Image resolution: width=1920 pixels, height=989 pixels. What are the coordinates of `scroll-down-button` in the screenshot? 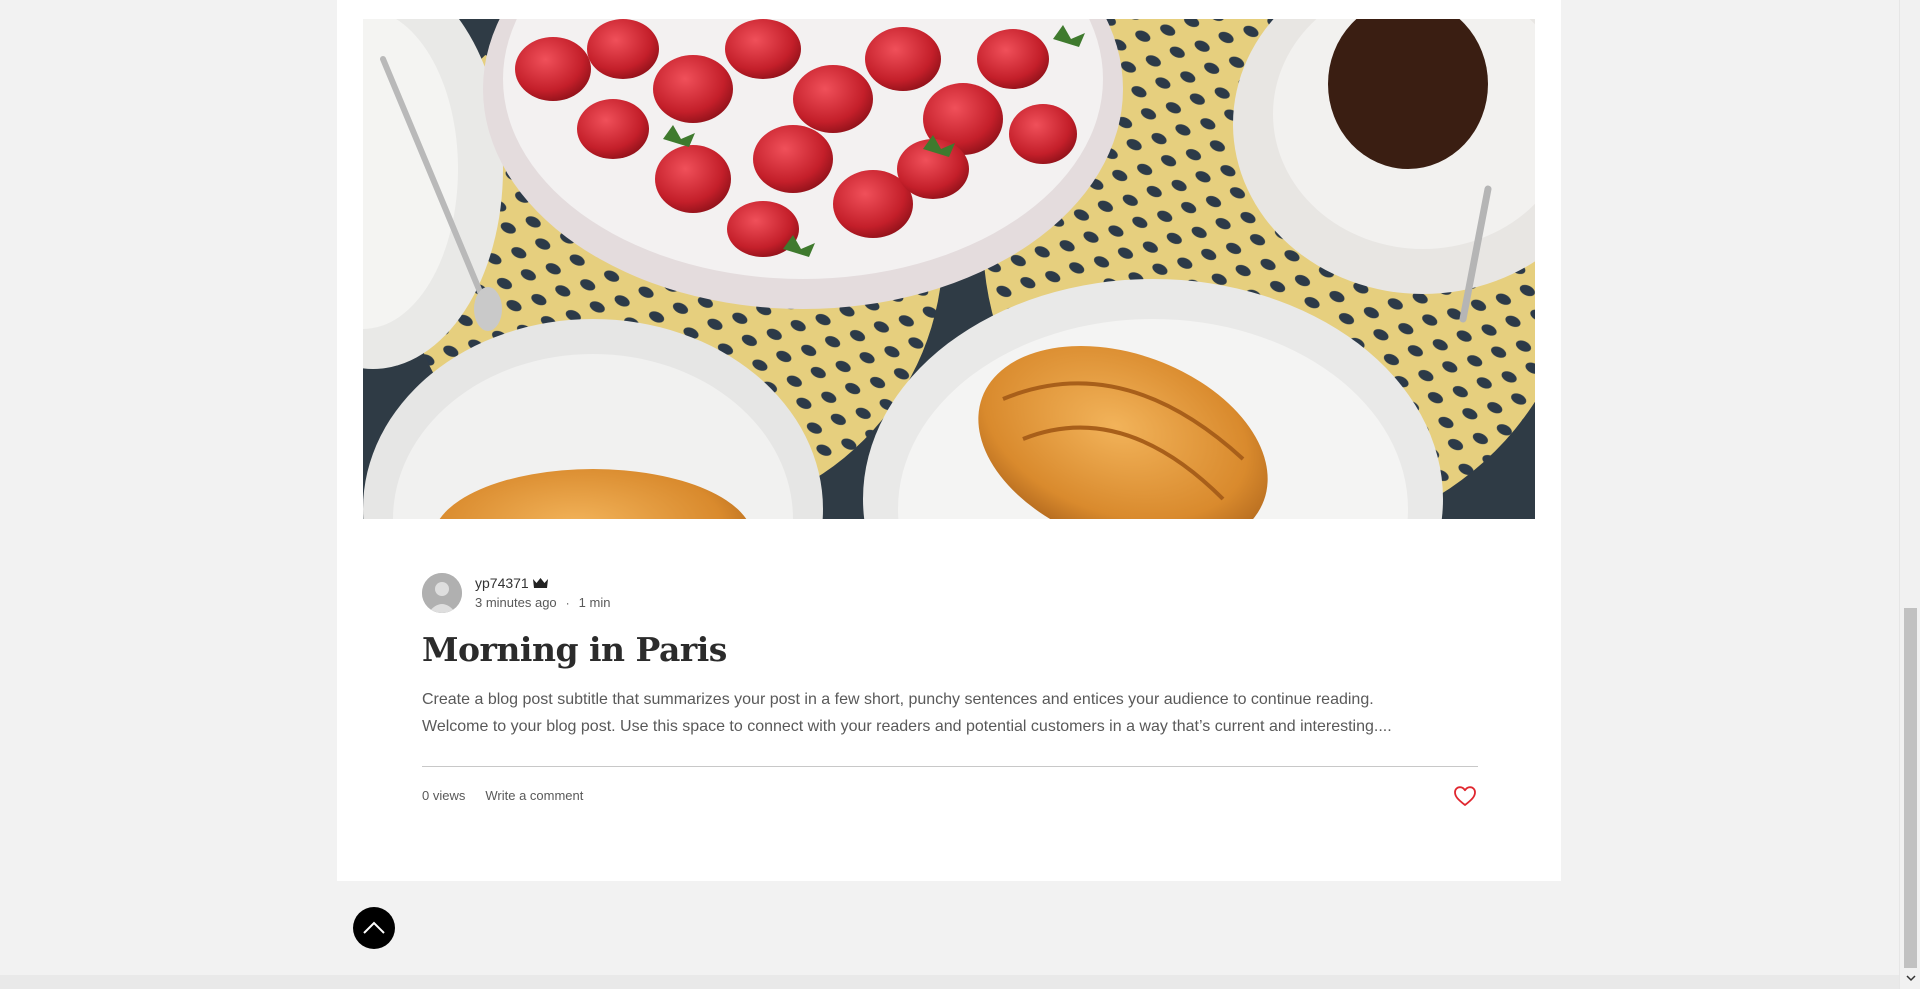 It's located at (1910, 978).